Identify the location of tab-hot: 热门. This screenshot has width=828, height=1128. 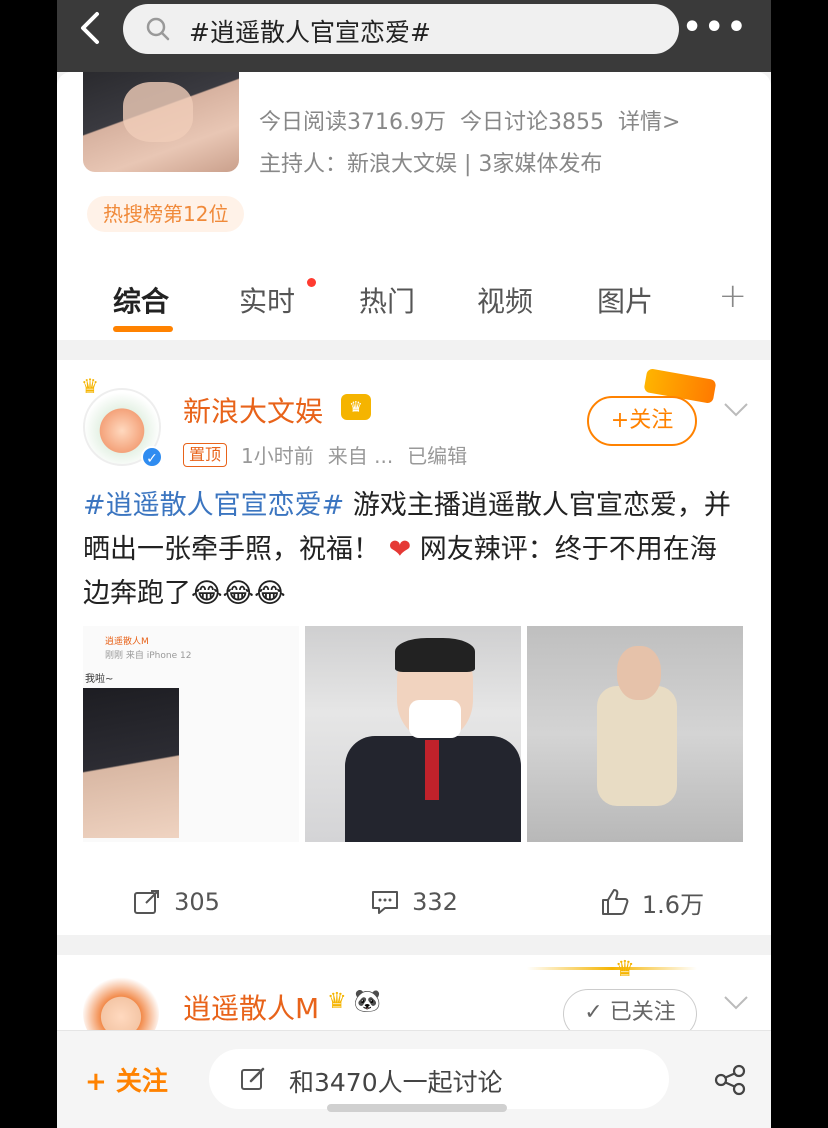
(387, 300).